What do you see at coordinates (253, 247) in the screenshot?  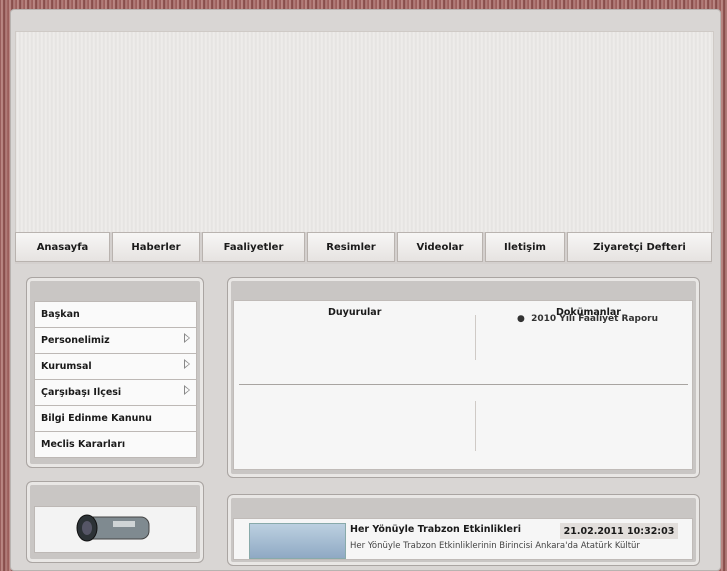 I see `nav-activities: Faaliyetler` at bounding box center [253, 247].